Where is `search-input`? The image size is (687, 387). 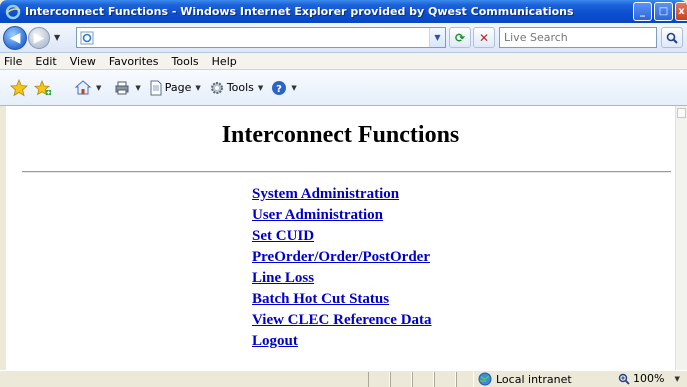 search-input is located at coordinates (578, 37).